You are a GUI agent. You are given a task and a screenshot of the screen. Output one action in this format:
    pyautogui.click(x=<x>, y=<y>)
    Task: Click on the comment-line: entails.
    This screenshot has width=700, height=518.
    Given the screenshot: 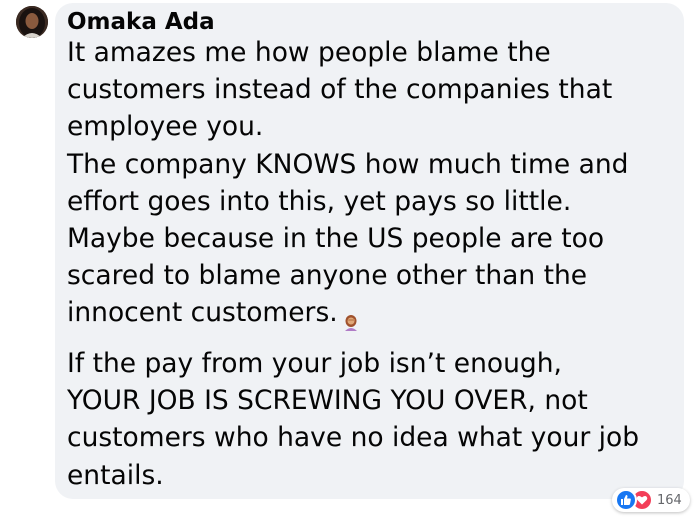 What is the action you would take?
    pyautogui.click(x=115, y=475)
    